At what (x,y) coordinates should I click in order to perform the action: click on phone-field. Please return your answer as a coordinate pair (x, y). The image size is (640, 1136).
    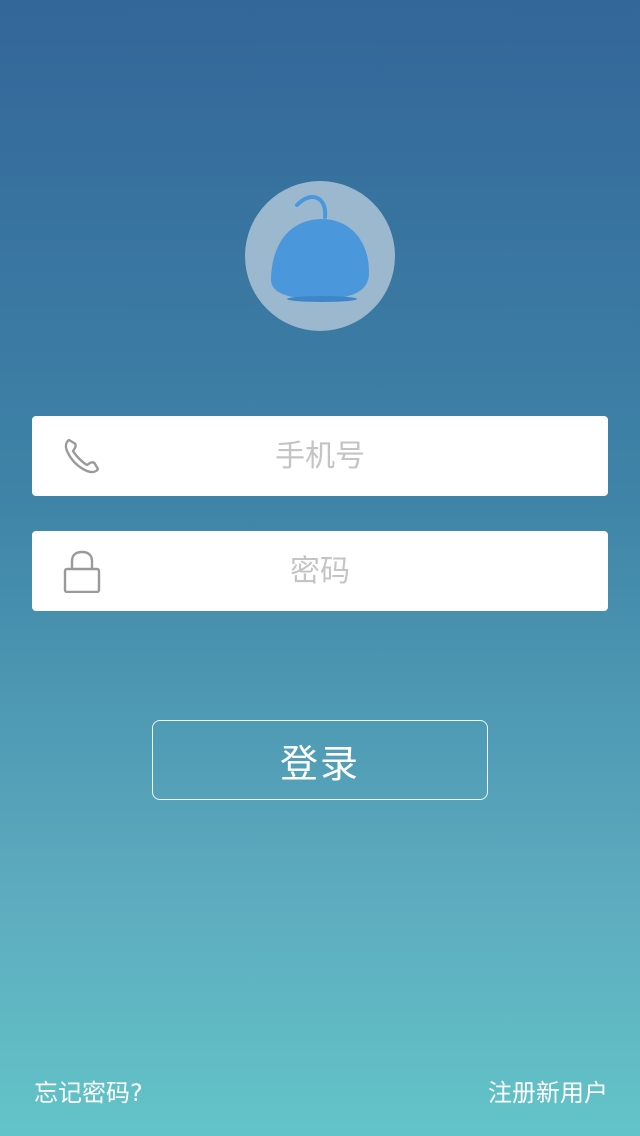
    Looking at the image, I should click on (320, 456).